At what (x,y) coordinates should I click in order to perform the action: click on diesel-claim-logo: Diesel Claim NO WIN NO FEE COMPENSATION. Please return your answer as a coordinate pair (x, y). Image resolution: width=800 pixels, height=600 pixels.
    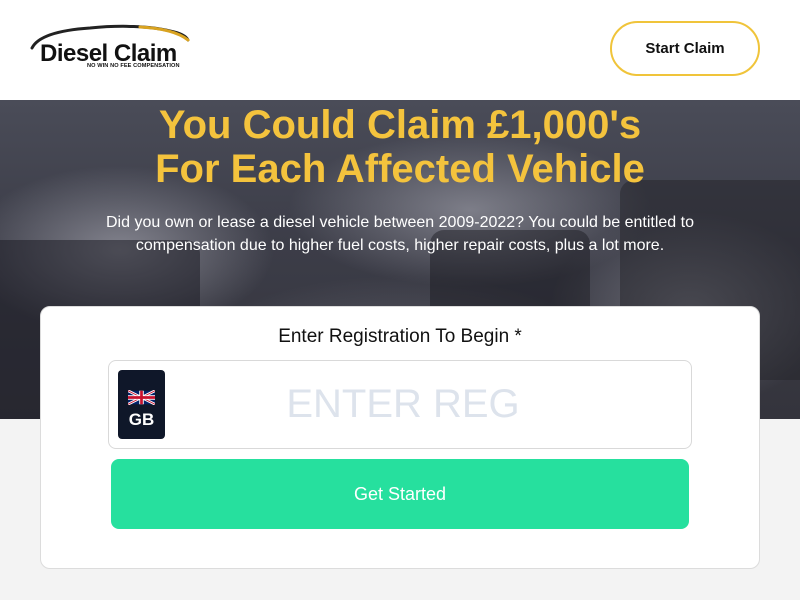
    Looking at the image, I should click on (110, 47).